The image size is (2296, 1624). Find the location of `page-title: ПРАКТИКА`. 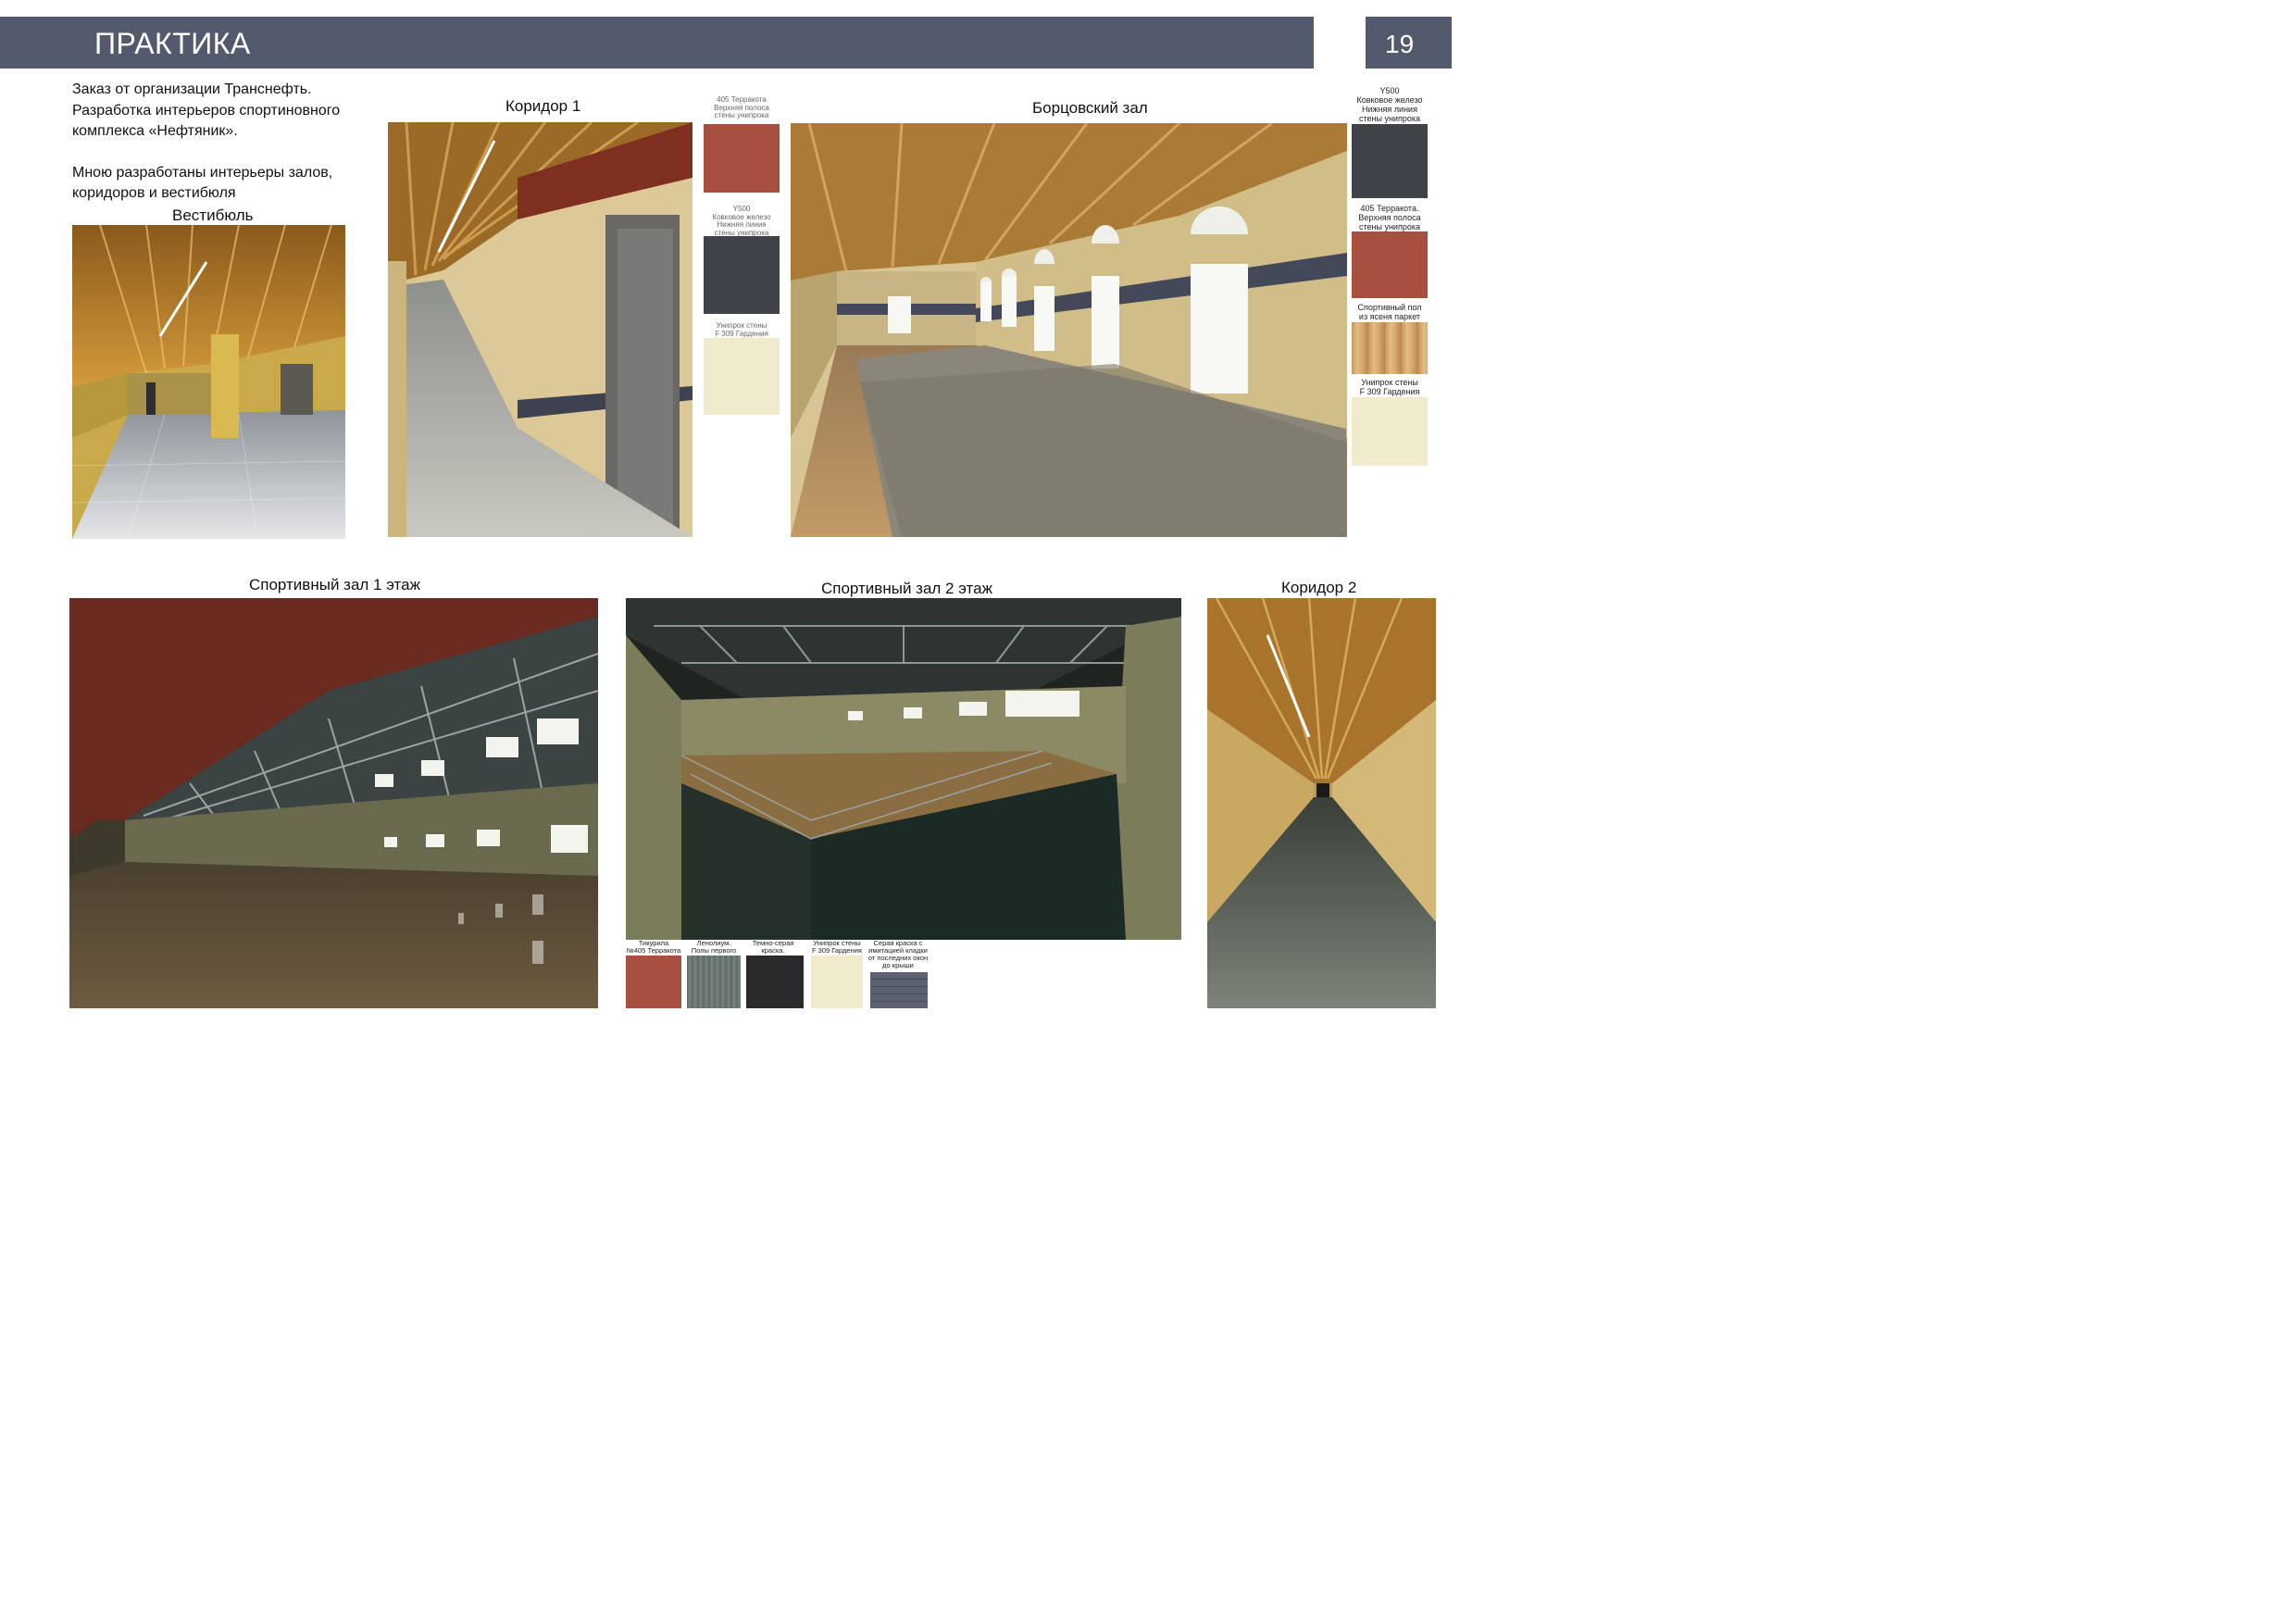

page-title: ПРАКТИКА is located at coordinates (172, 43).